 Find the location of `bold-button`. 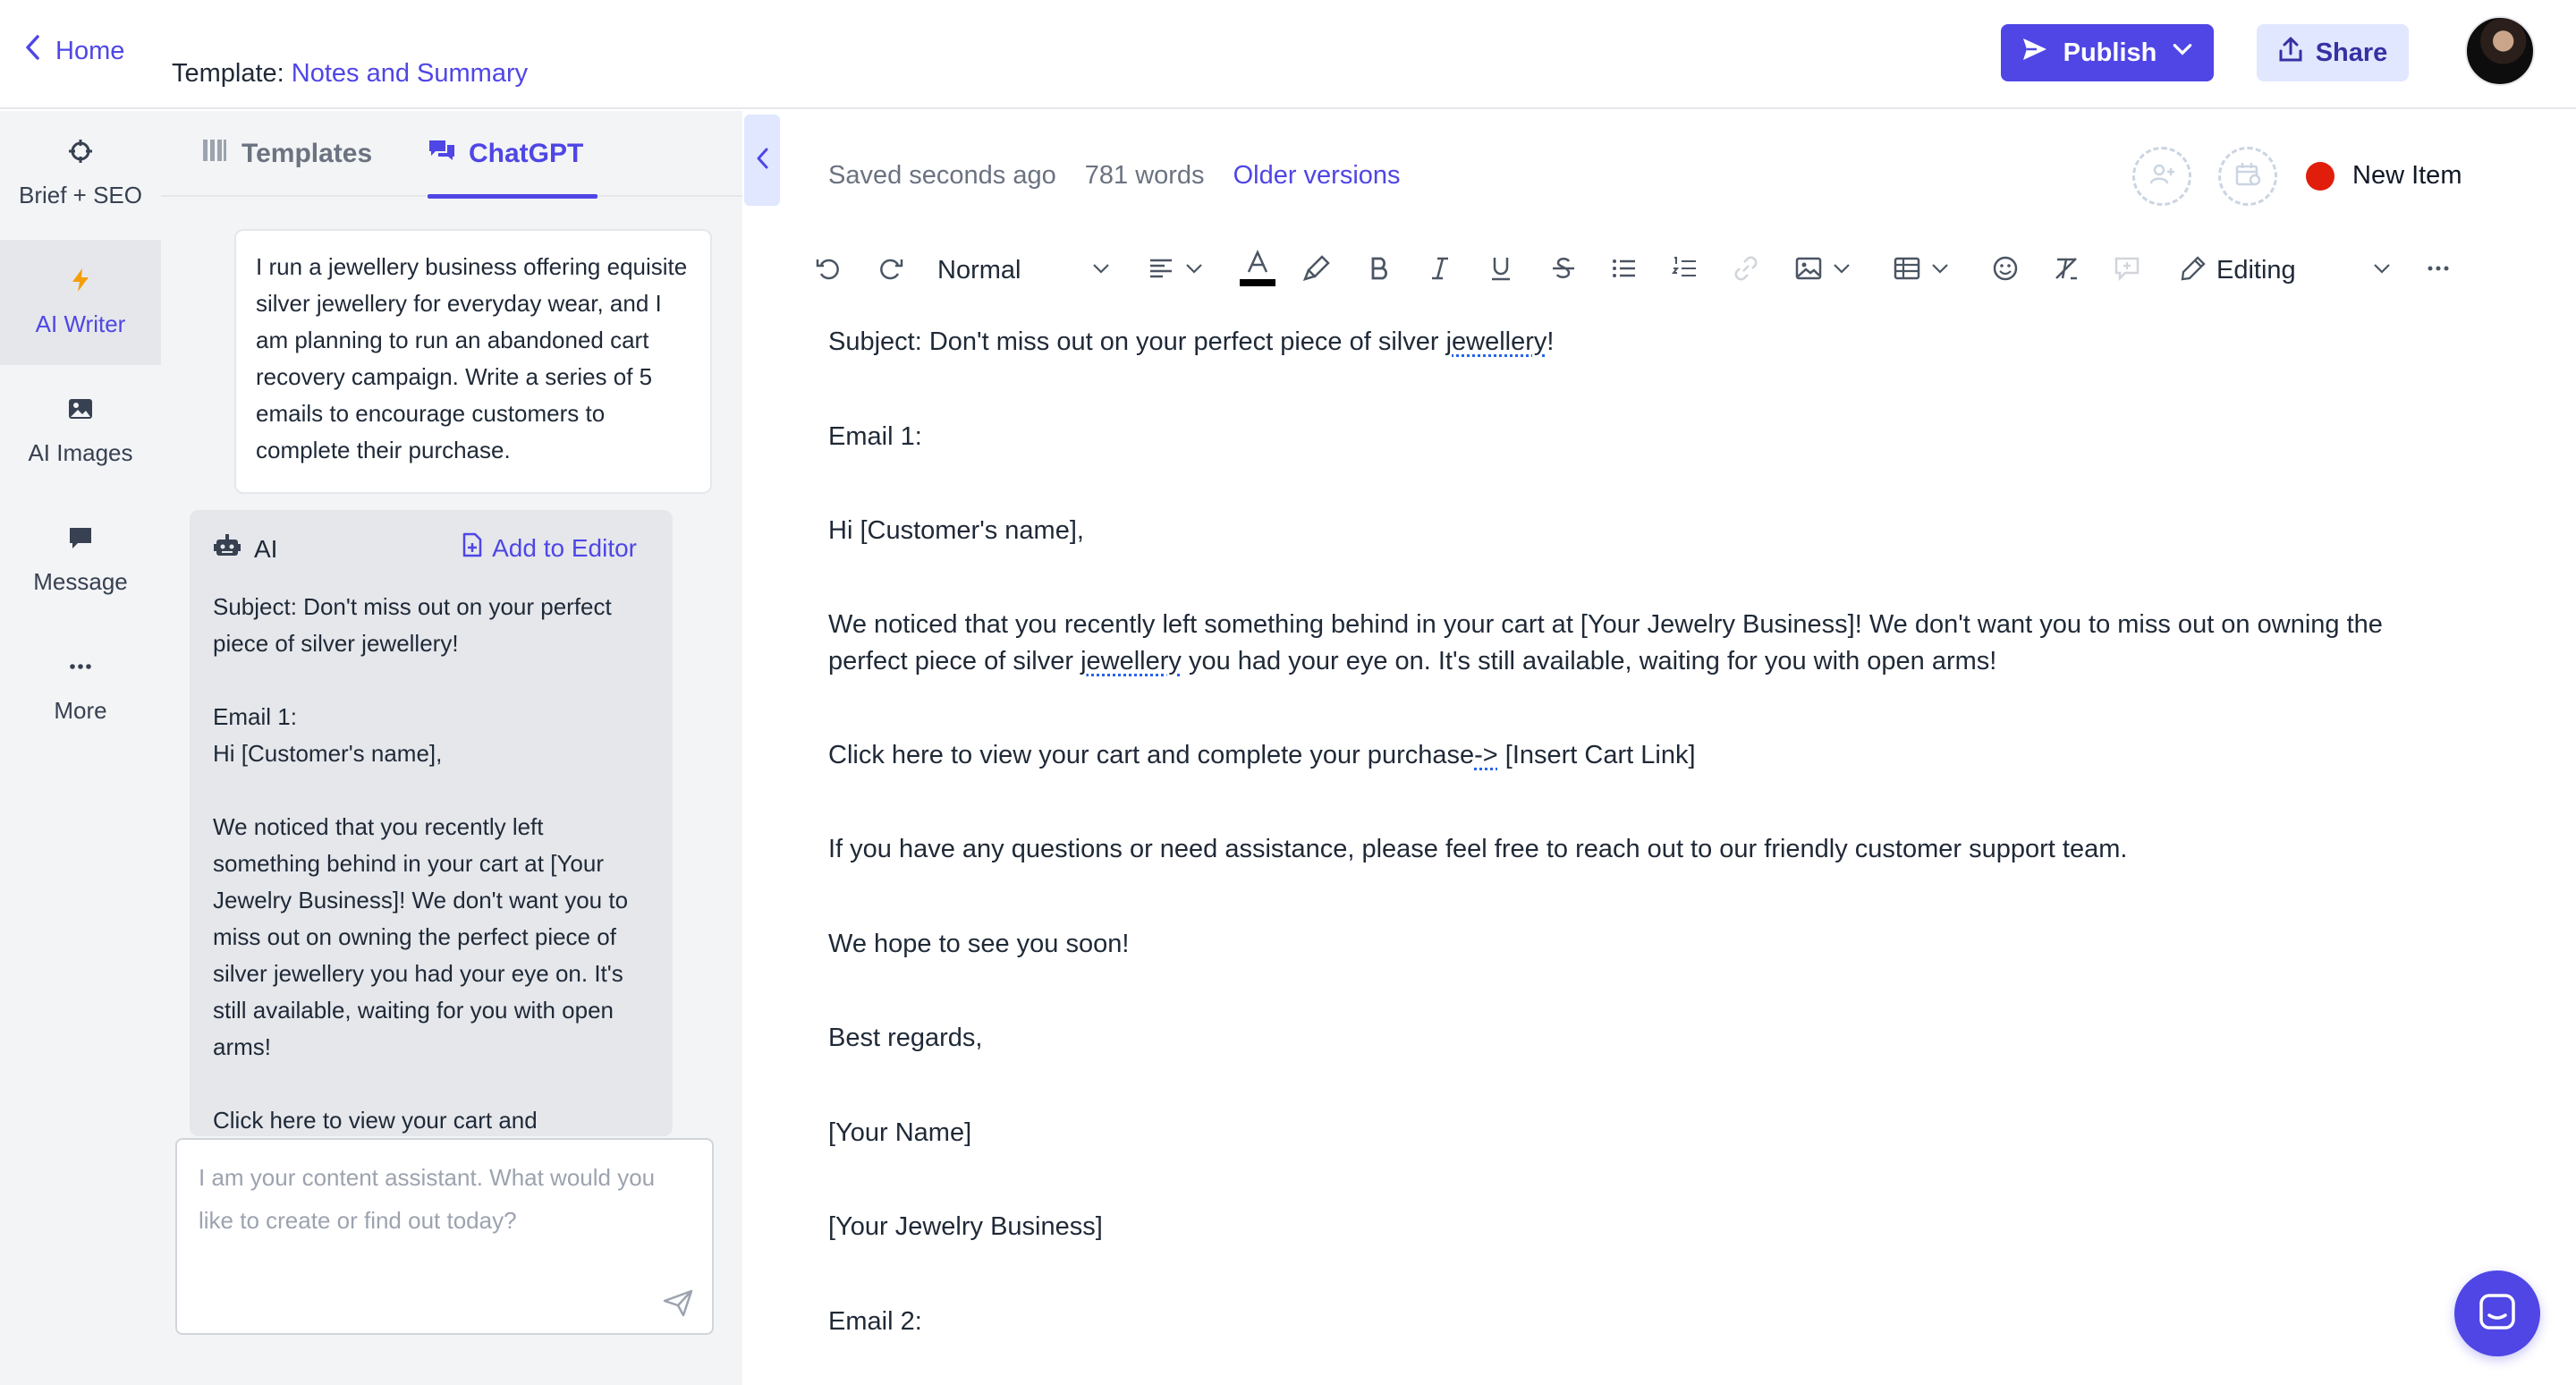

bold-button is located at coordinates (1379, 270).